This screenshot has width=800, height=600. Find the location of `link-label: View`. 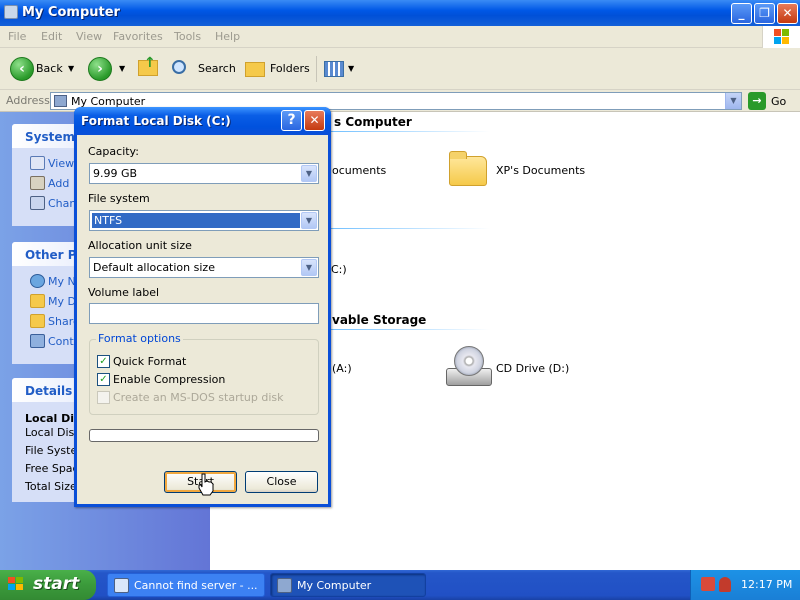

link-label: View is located at coordinates (61, 163).